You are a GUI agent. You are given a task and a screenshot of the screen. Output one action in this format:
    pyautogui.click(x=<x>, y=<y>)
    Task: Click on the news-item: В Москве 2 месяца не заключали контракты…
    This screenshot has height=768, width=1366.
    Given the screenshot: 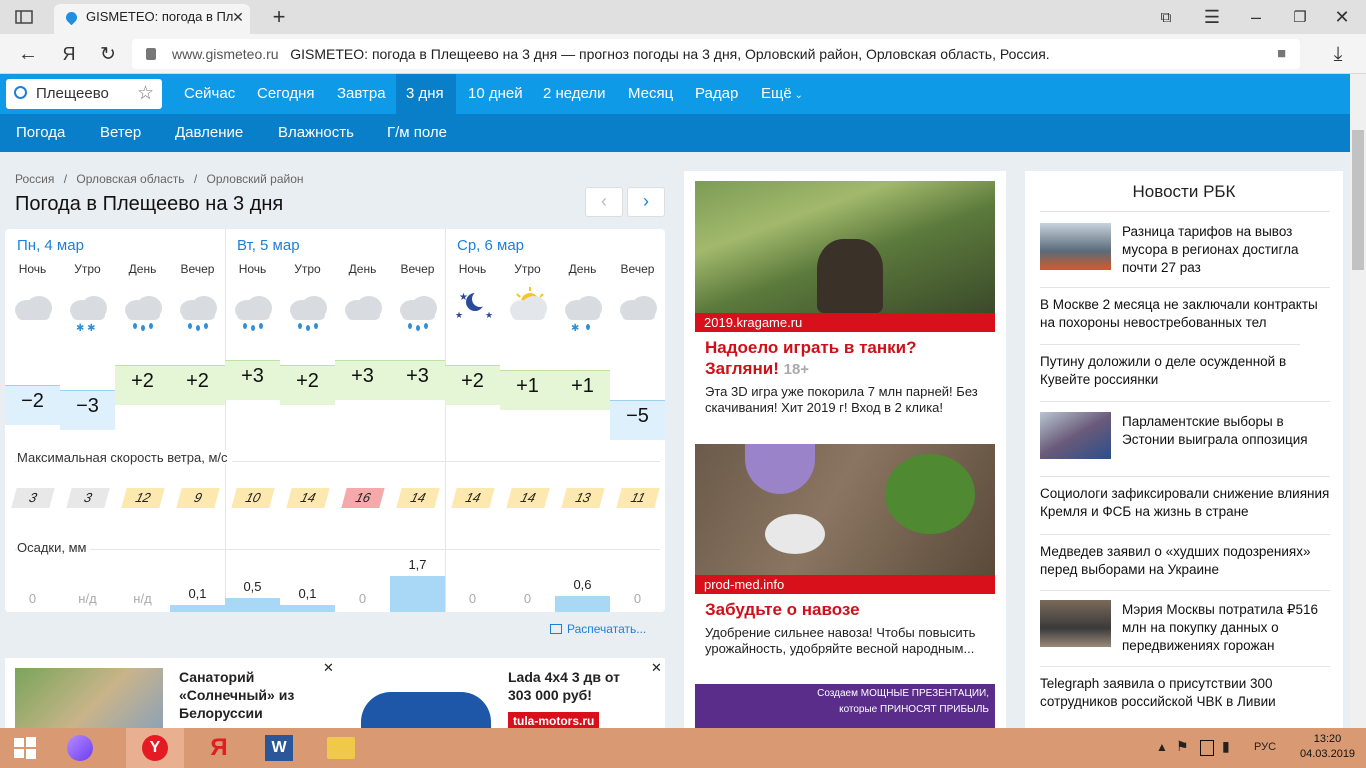 What is the action you would take?
    pyautogui.click(x=1185, y=309)
    